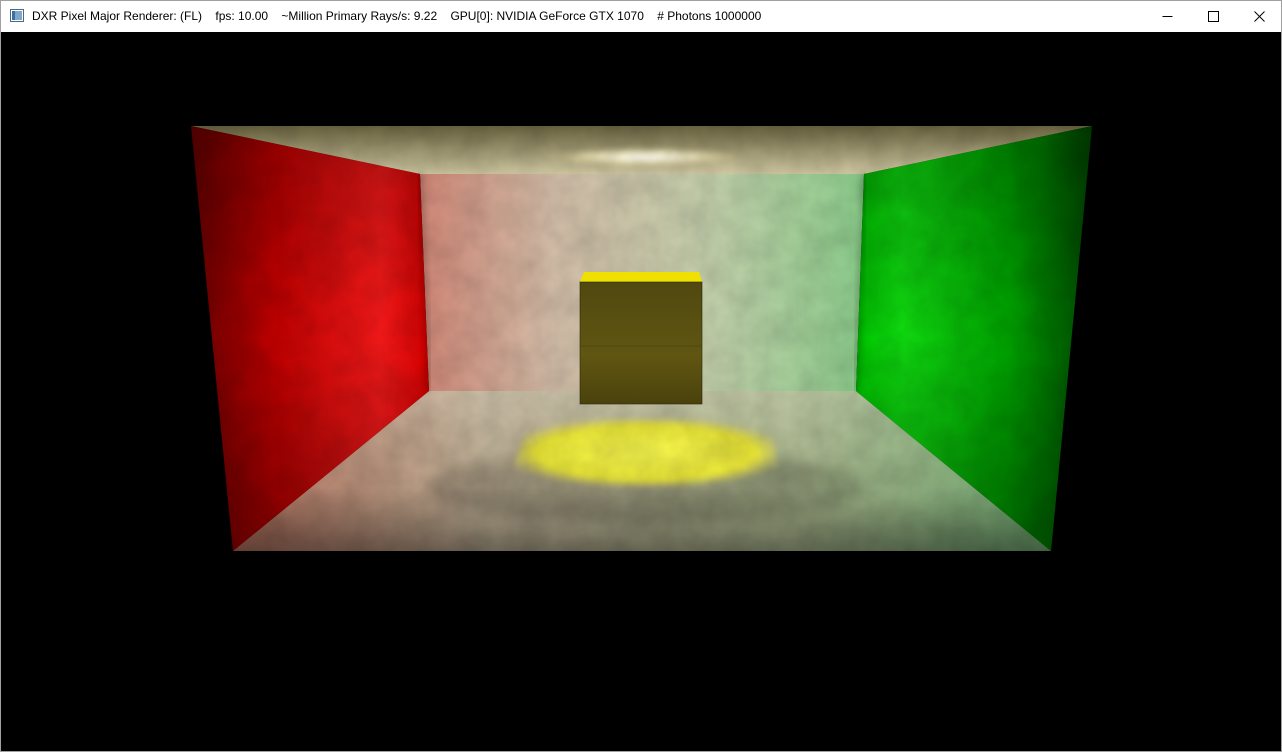 The height and width of the screenshot is (752, 1282). Describe the element at coordinates (641, 343) in the screenshot. I see `cube` at that location.